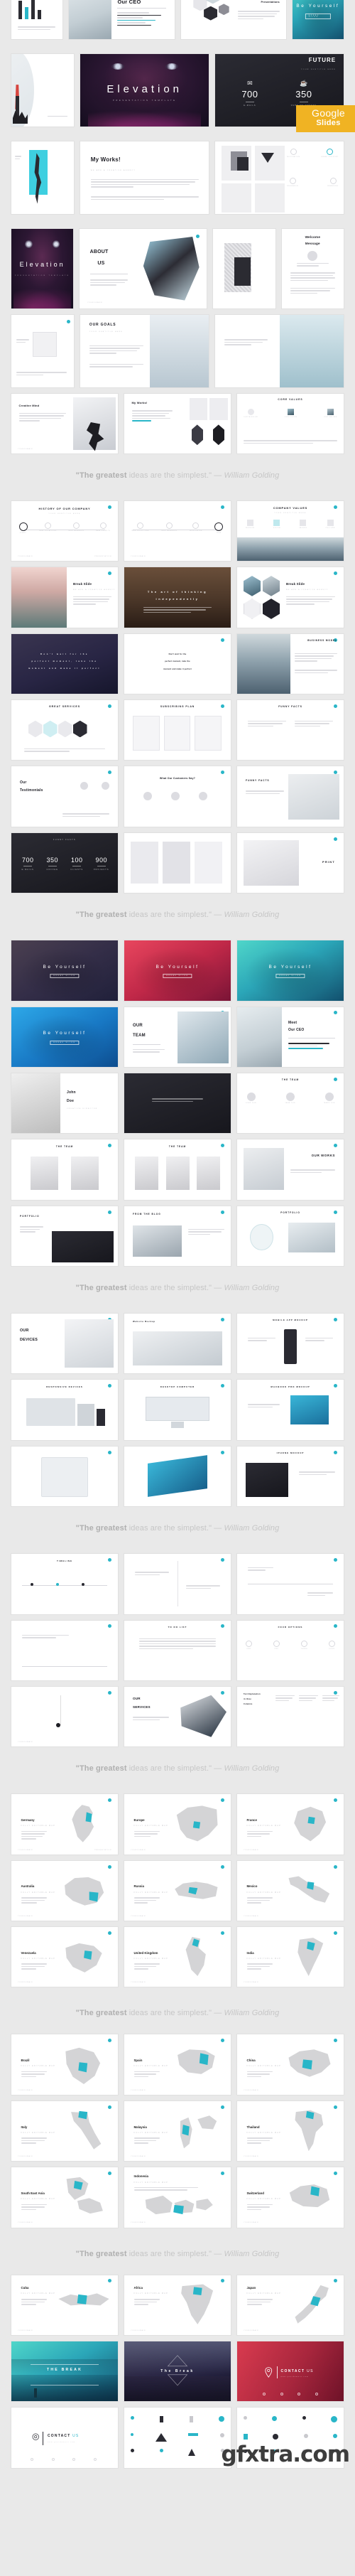 This screenshot has width=355, height=2576. I want to click on slide-the-break-night: The Break, so click(177, 2371).